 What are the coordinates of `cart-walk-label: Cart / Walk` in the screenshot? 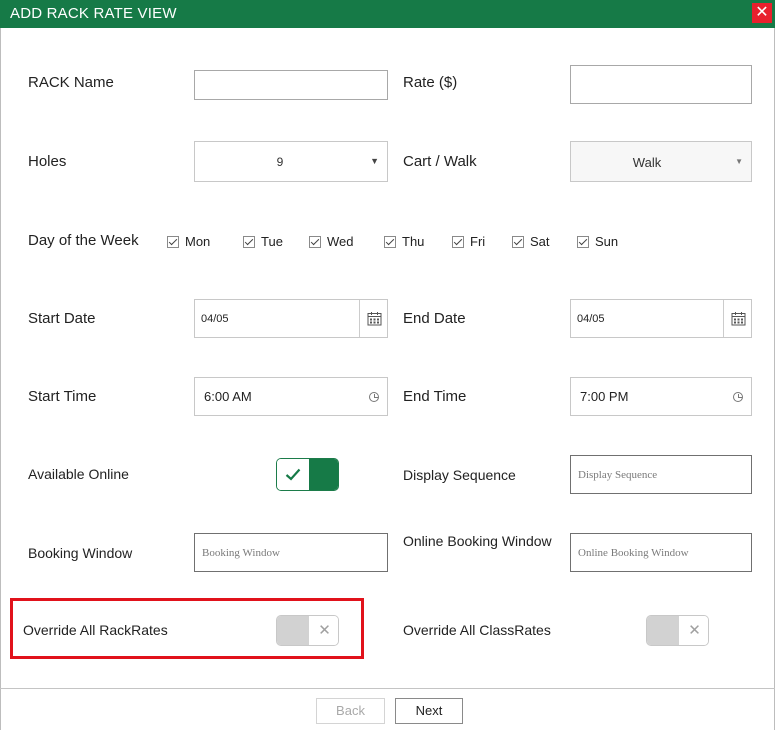 It's located at (440, 161).